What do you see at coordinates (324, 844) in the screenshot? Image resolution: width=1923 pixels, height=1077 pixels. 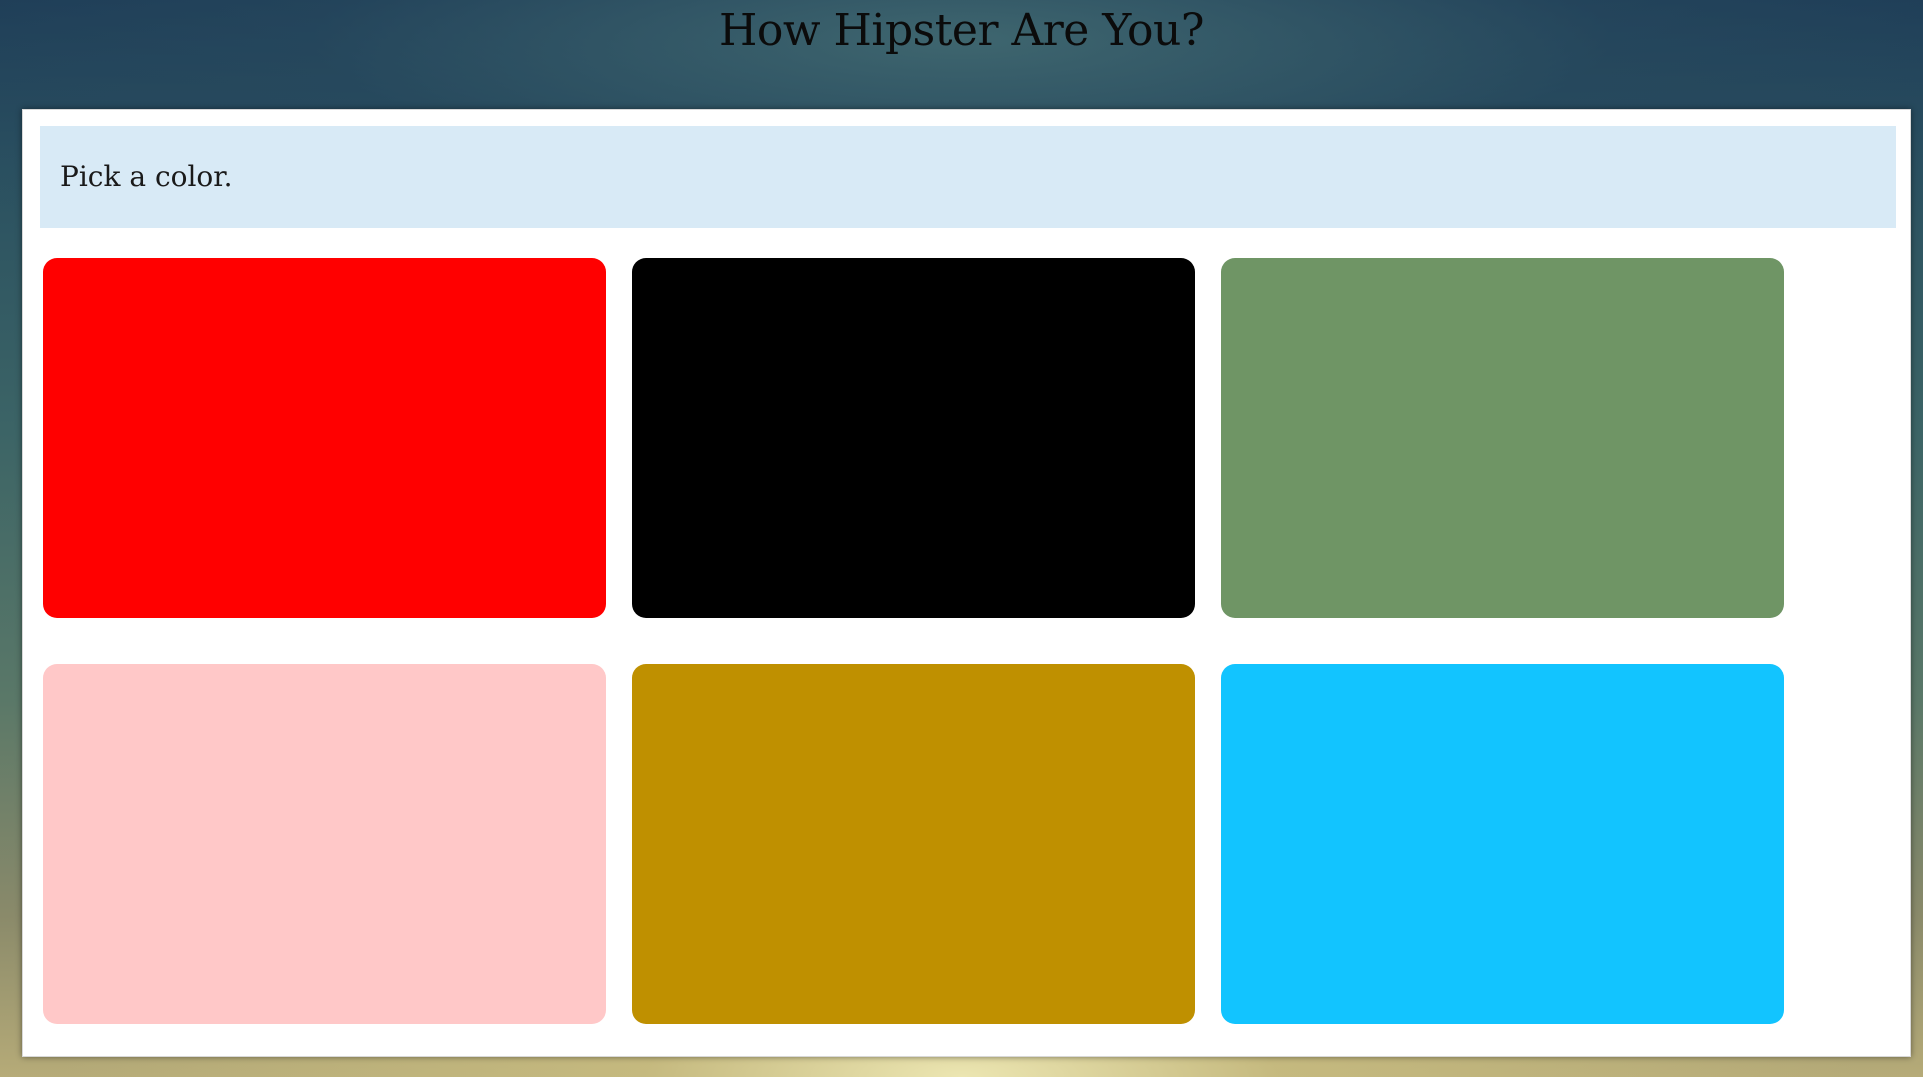 I see `color-option-pink` at bounding box center [324, 844].